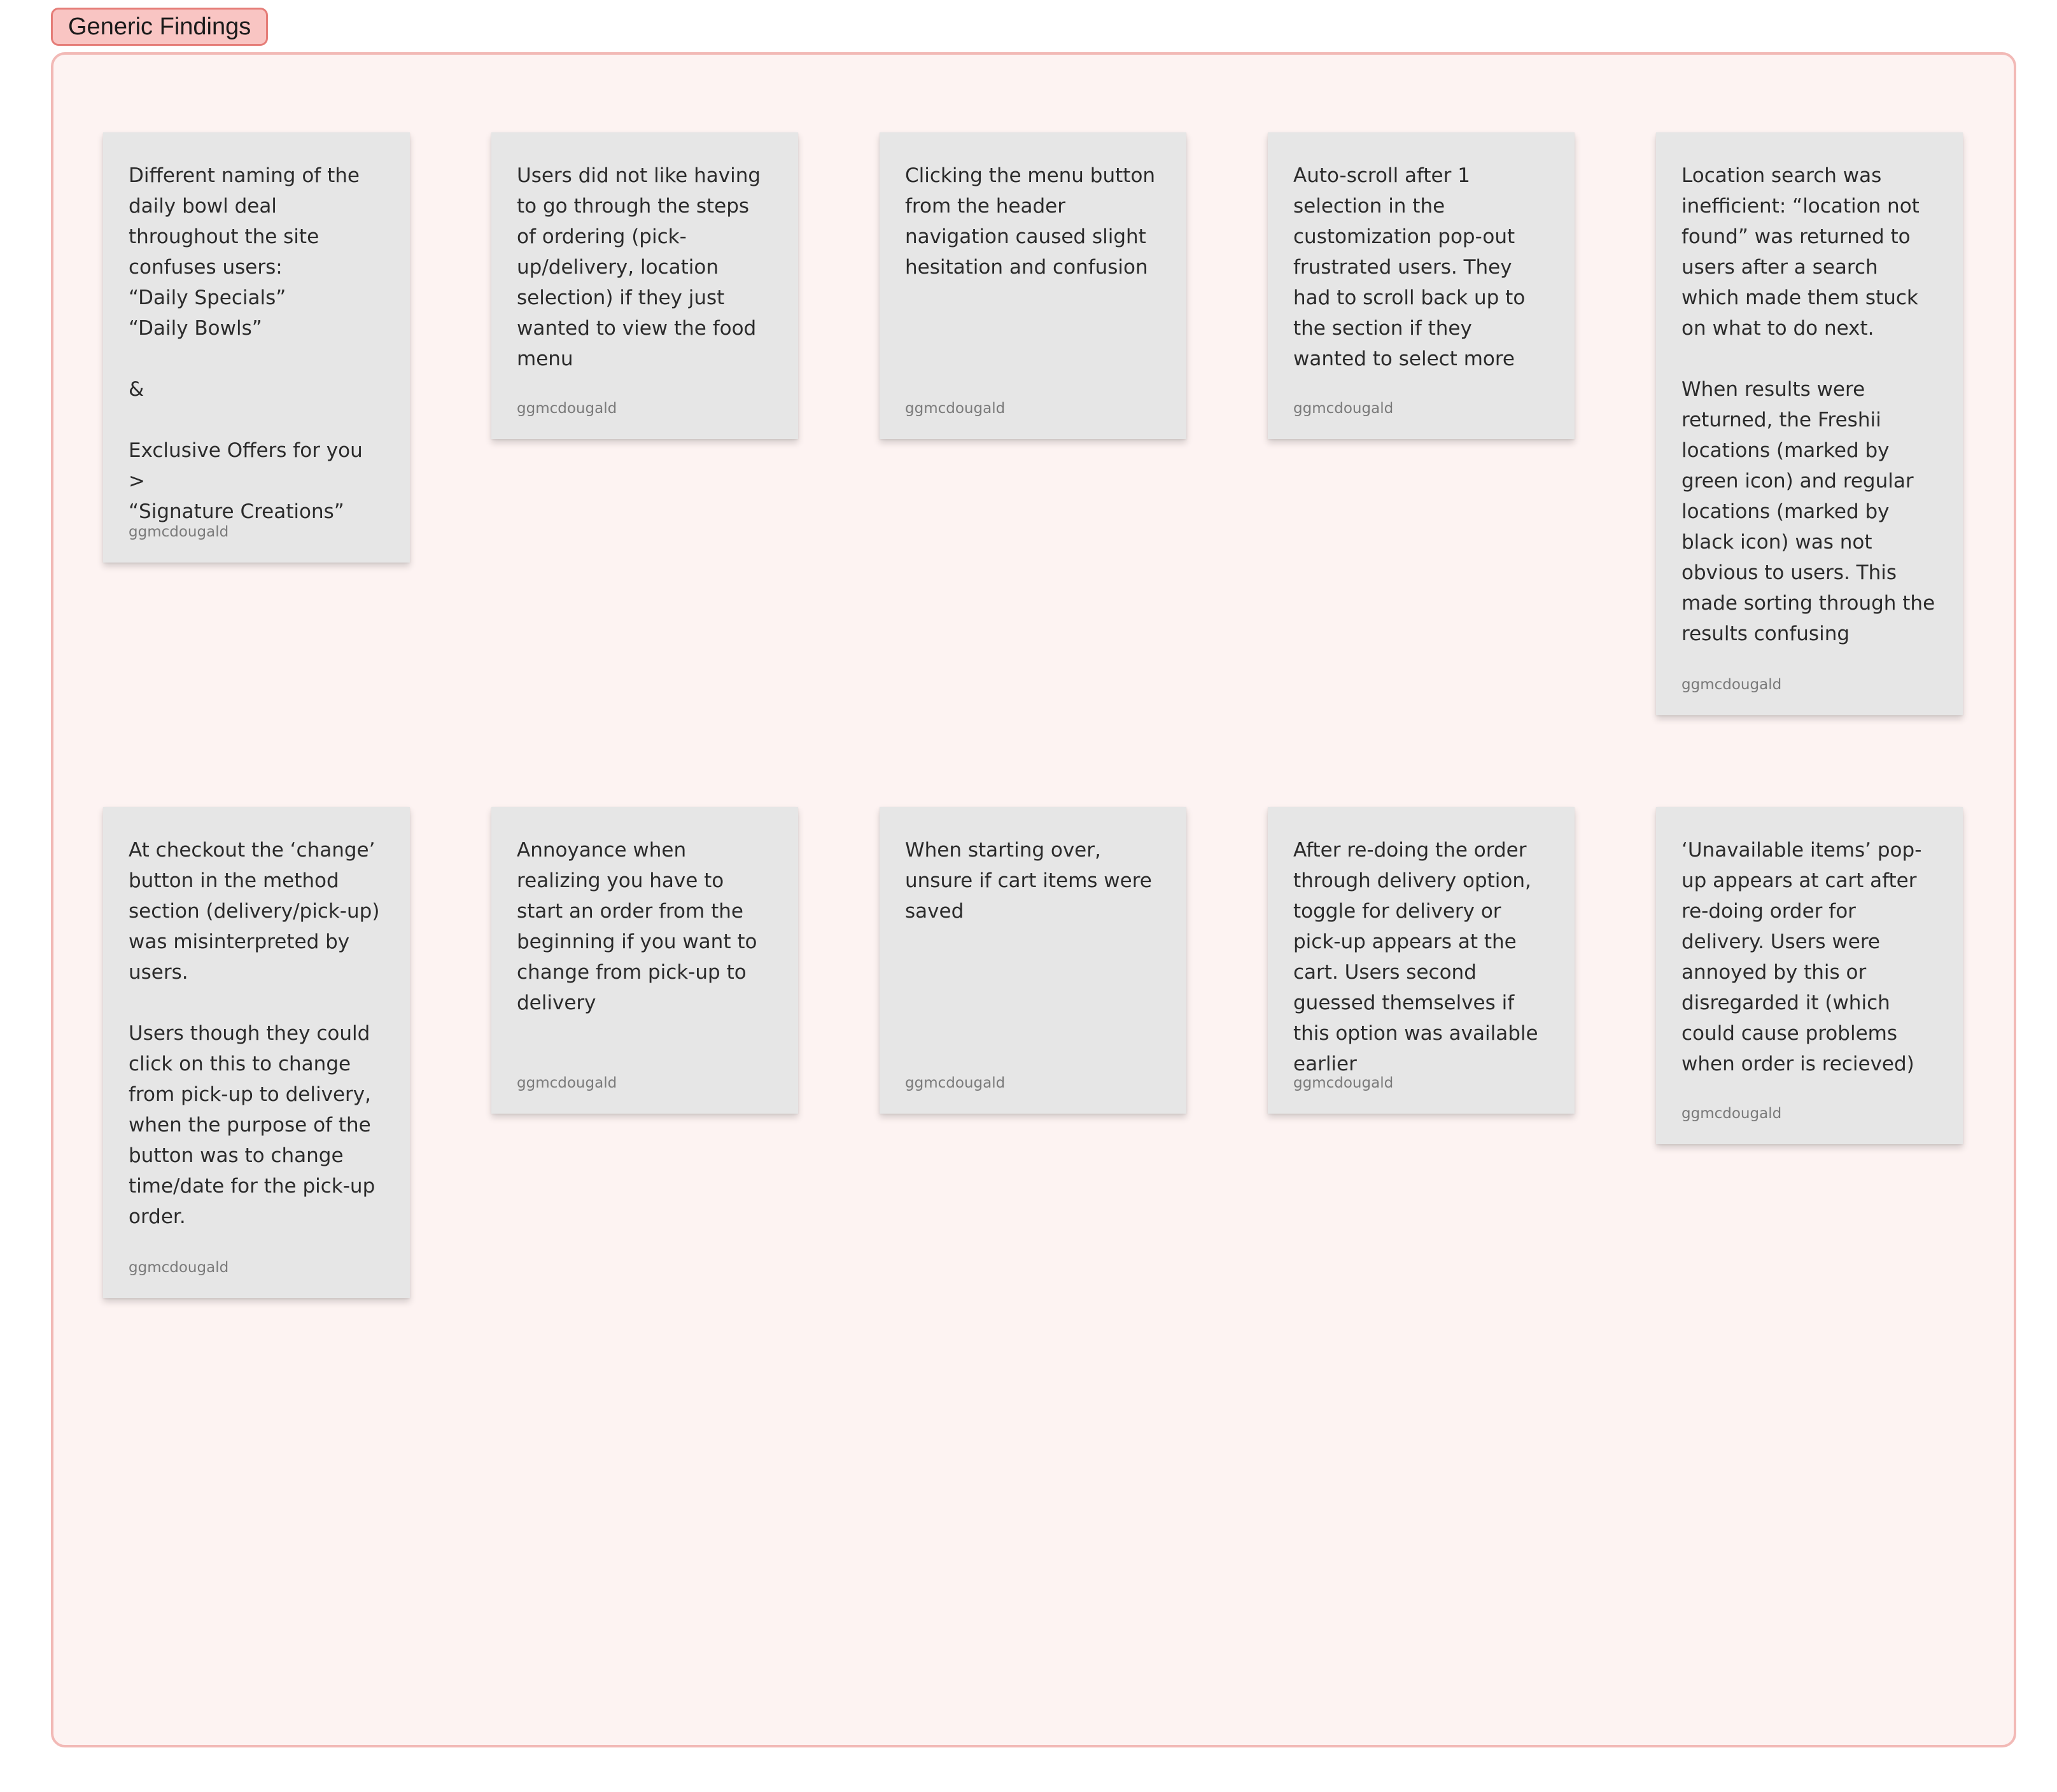  I want to click on section-title-label: Generic Findings, so click(160, 27).